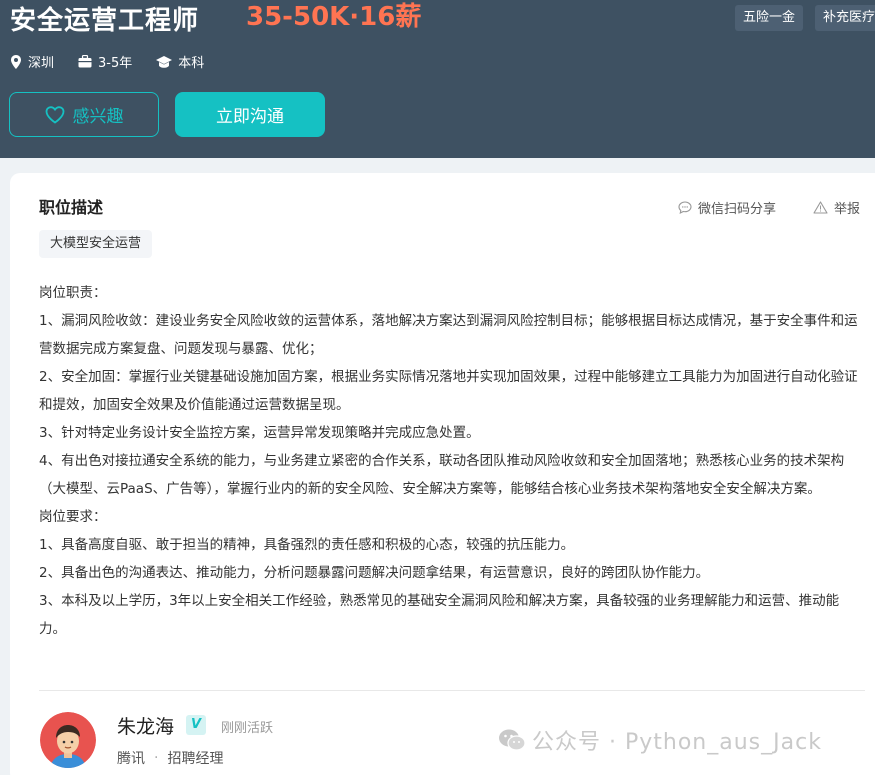 Image resolution: width=875 pixels, height=775 pixels. What do you see at coordinates (73, 293) in the screenshot?
I see `desc-line: 岗位职责：` at bounding box center [73, 293].